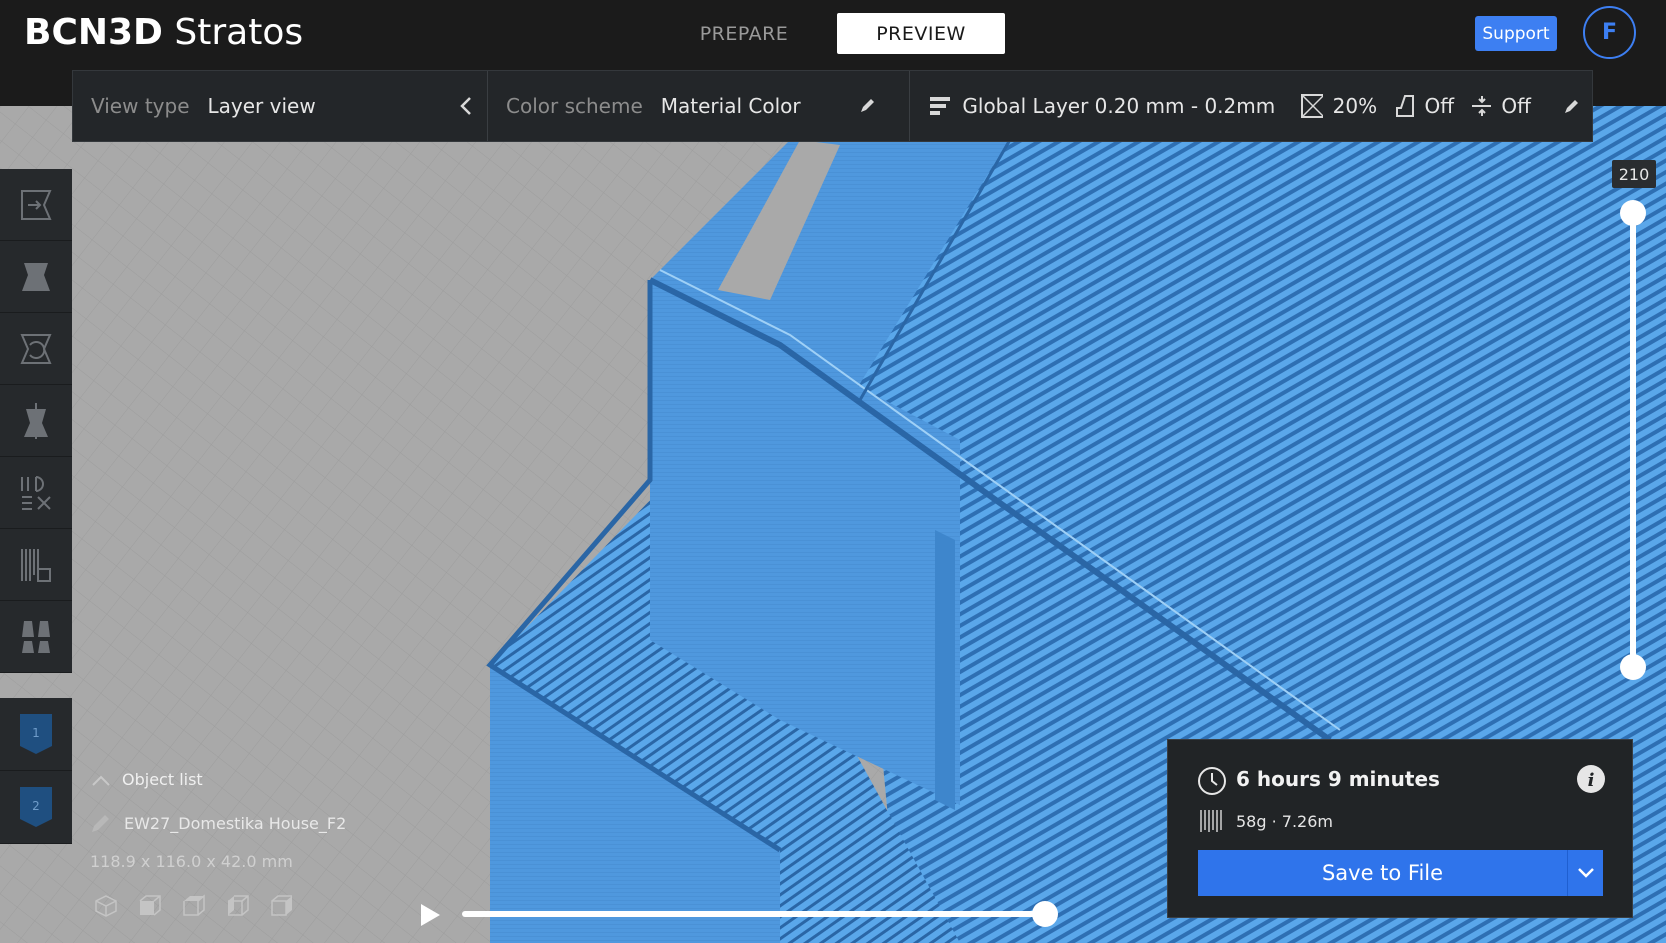  What do you see at coordinates (1211, 821) in the screenshot?
I see `filament-spool-icon` at bounding box center [1211, 821].